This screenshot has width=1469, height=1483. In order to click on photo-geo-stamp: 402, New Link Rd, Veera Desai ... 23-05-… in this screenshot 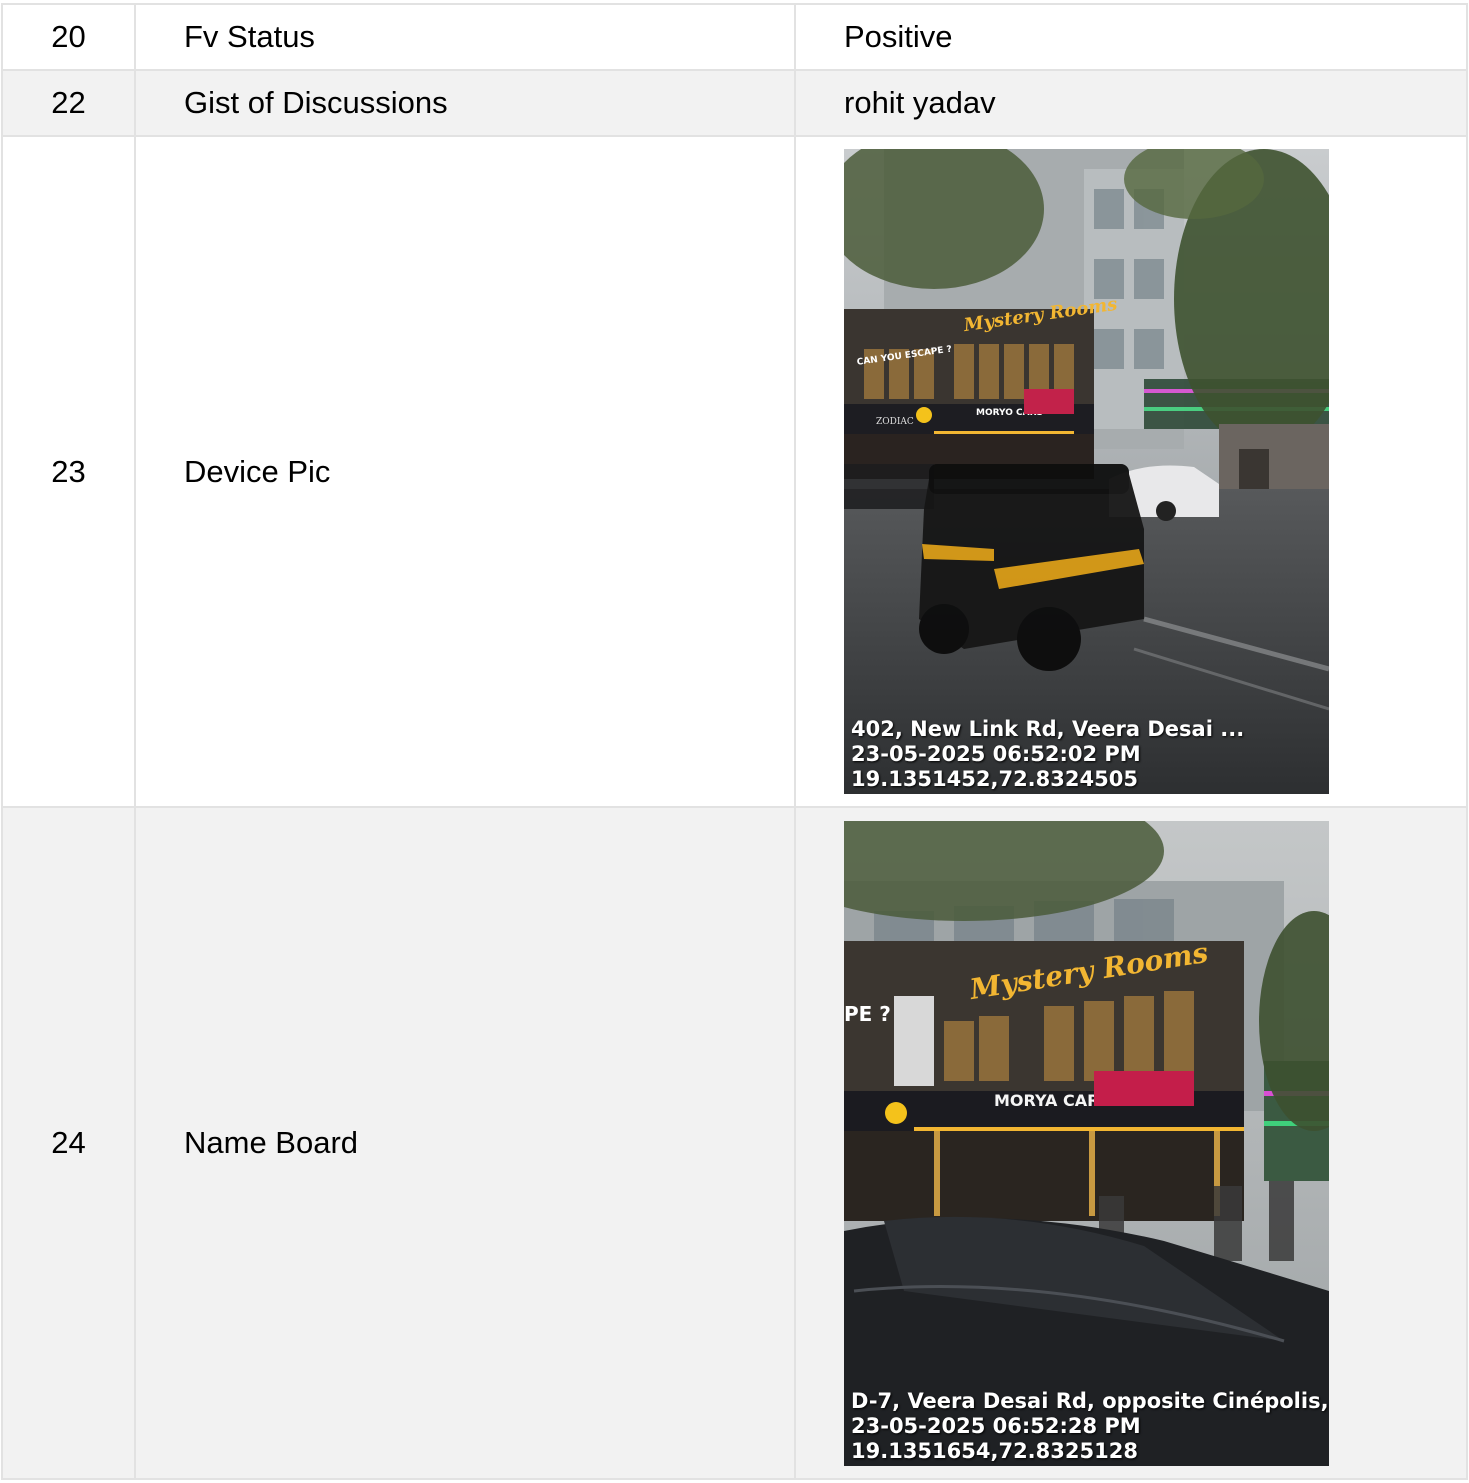, I will do `click(1047, 754)`.